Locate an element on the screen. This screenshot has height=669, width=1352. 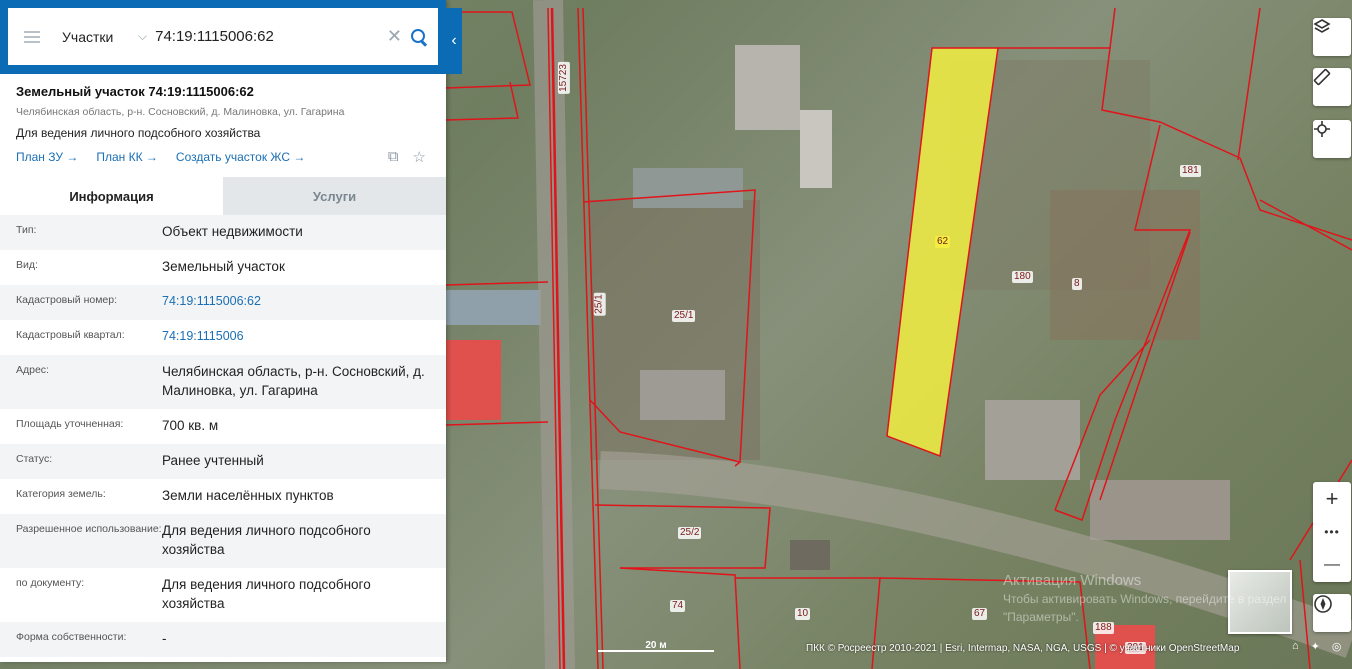
zoom-controls: + ••• — is located at coordinates (1332, 532).